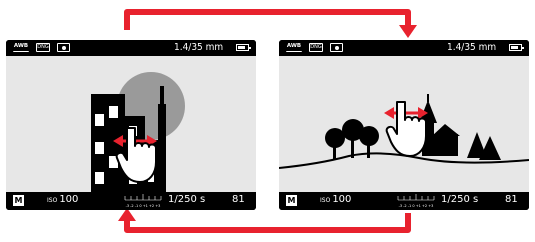 This screenshot has height=242, width=535. I want to click on top-arrow, so click(270, 23).